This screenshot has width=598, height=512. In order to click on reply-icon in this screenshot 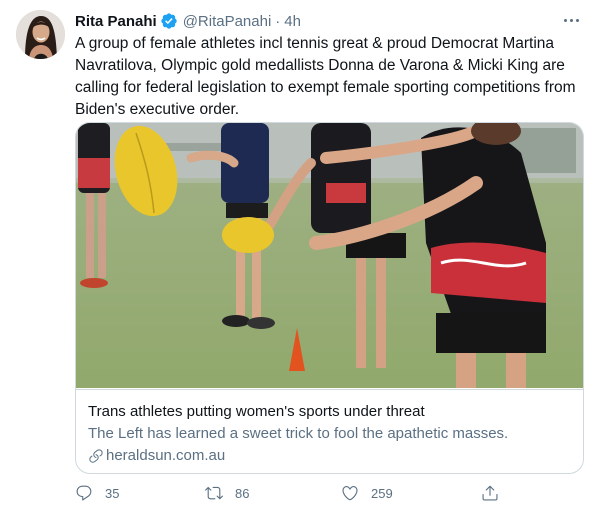, I will do `click(84, 493)`.